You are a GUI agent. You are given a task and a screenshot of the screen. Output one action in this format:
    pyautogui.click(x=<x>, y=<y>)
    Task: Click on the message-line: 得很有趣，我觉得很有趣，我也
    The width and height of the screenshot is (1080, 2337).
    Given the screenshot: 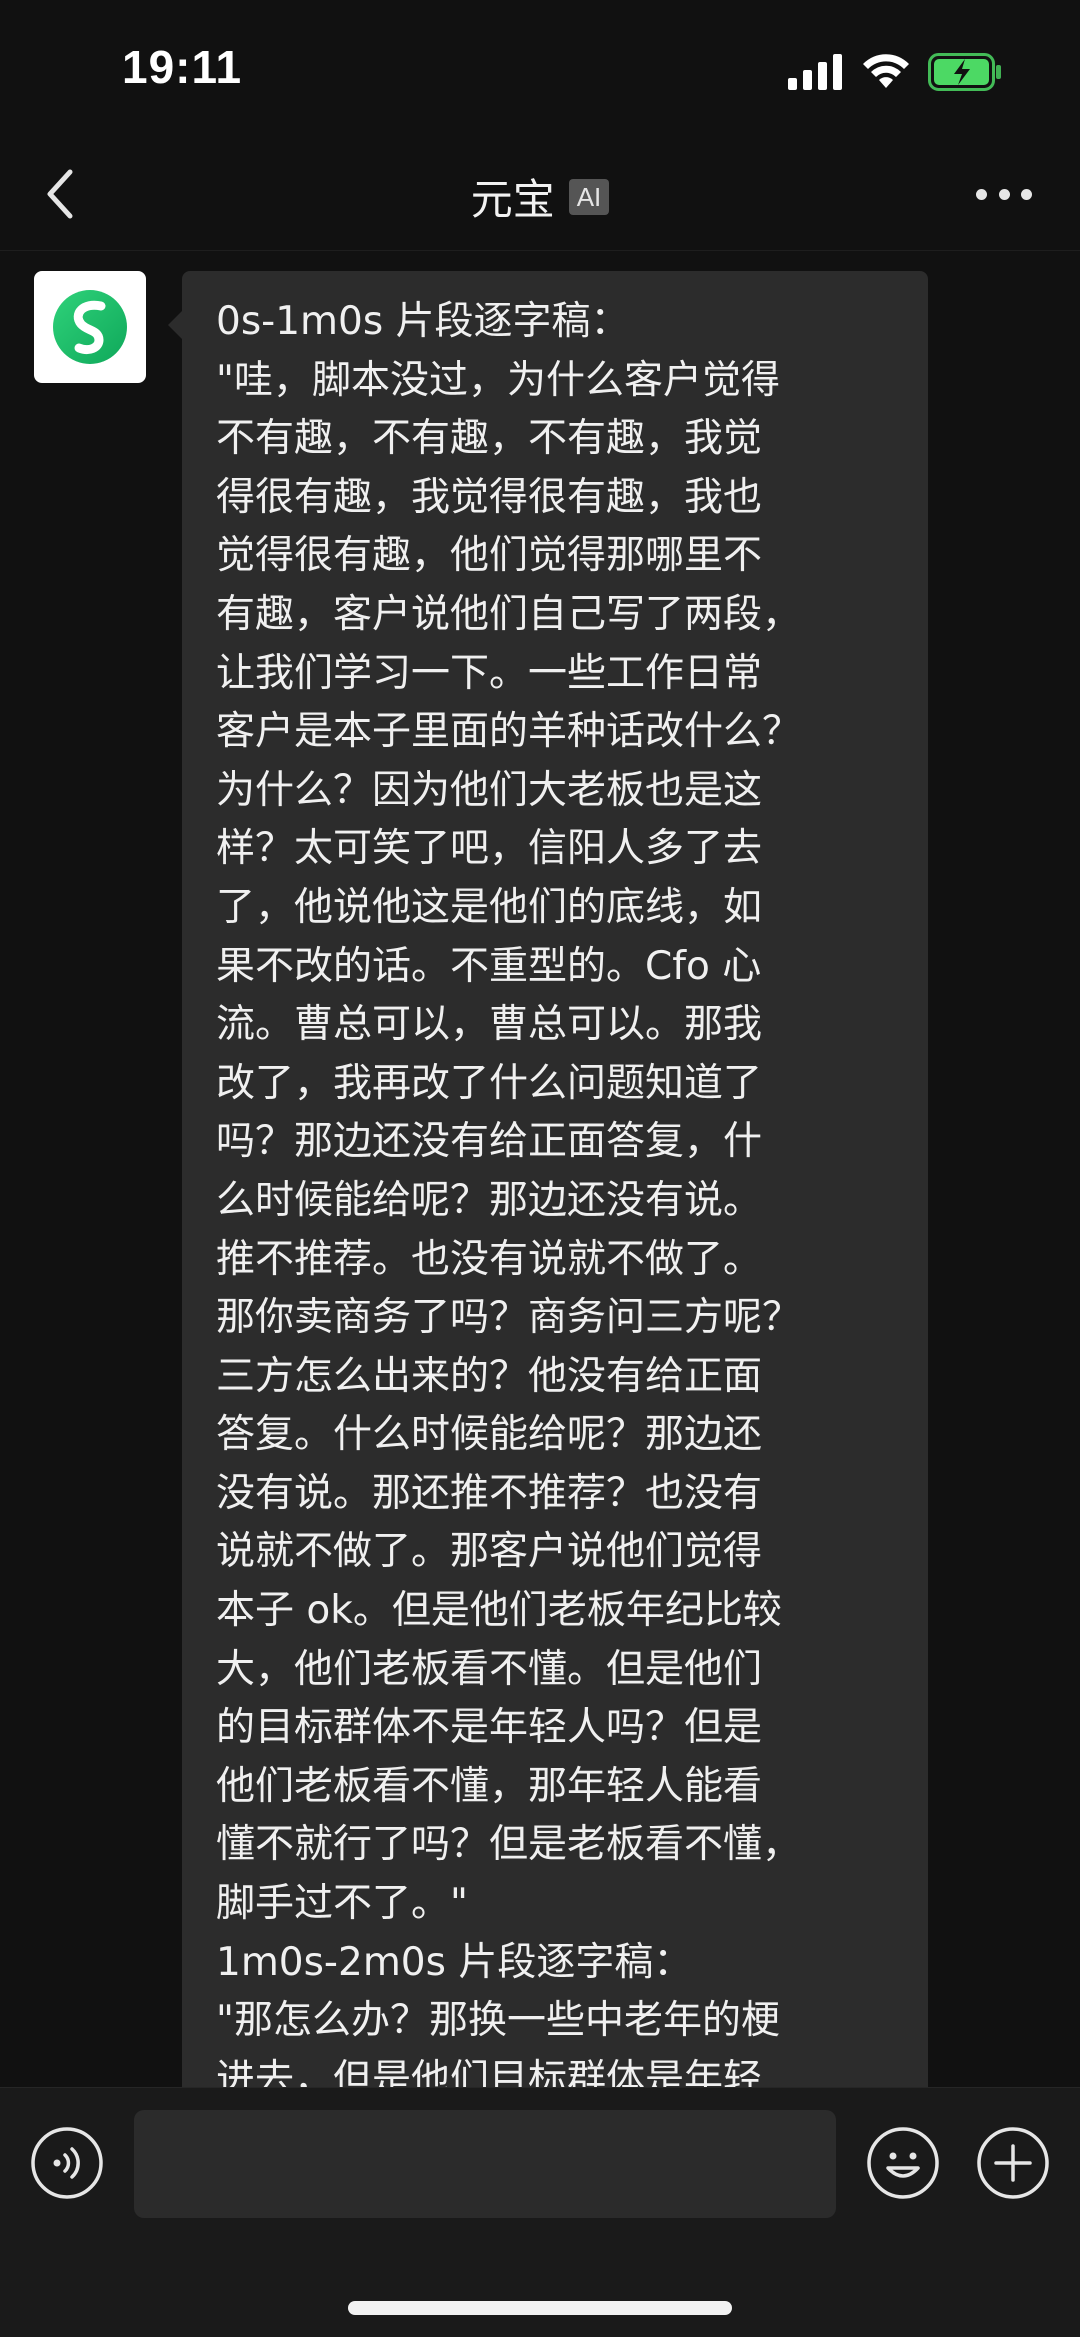 What is the action you would take?
    pyautogui.click(x=489, y=497)
    